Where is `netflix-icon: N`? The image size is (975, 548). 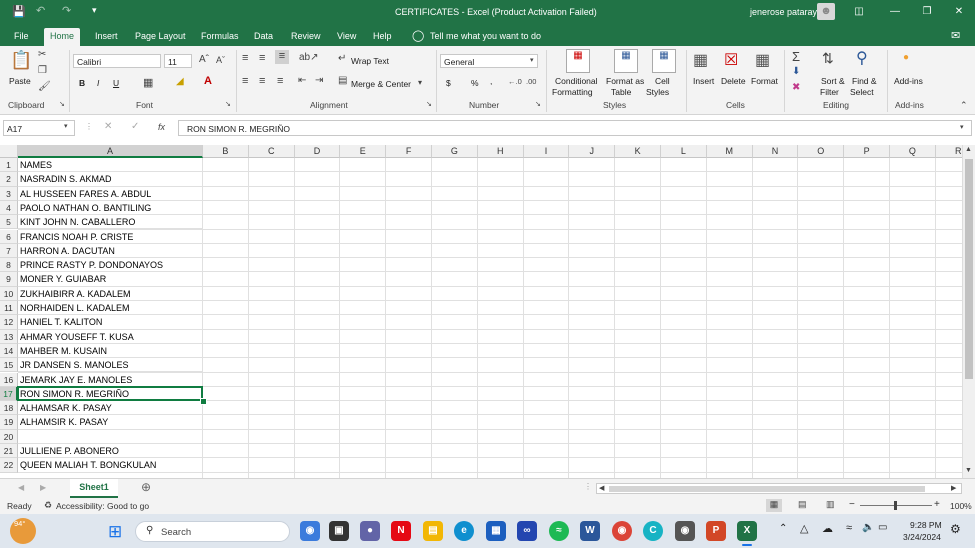 netflix-icon: N is located at coordinates (401, 531).